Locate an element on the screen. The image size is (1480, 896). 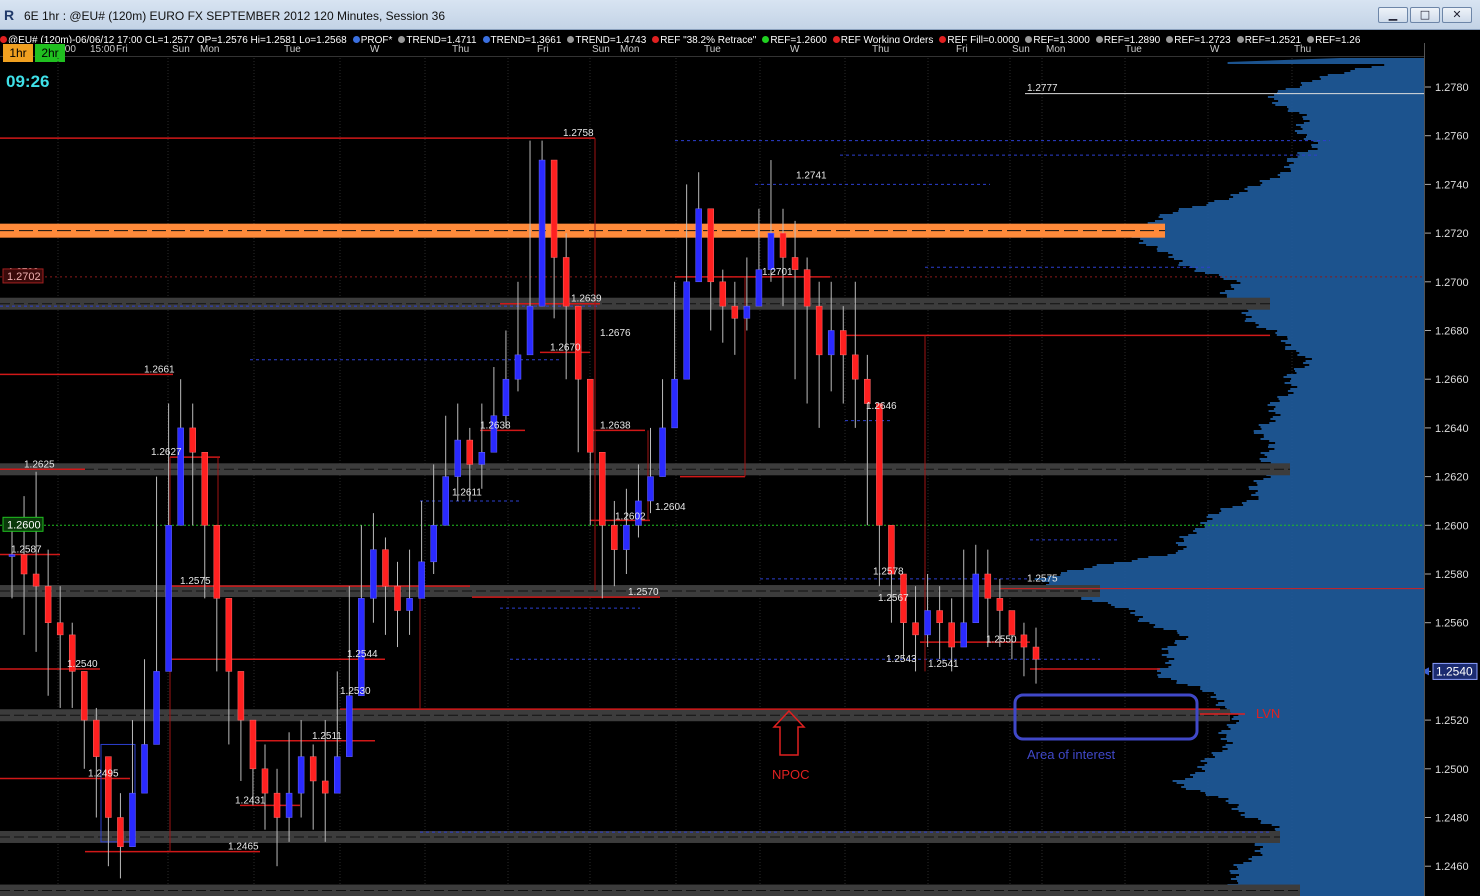
legend-item: TREND=1.4711 is located at coordinates (438, 39).